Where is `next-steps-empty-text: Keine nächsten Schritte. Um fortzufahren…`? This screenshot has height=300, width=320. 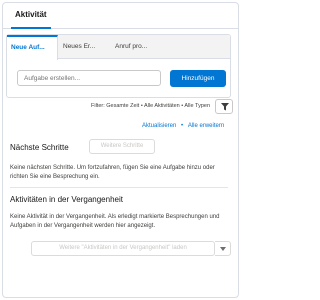 next-steps-empty-text: Keine nächsten Schritte. Um fortzufahren… is located at coordinates (112, 172).